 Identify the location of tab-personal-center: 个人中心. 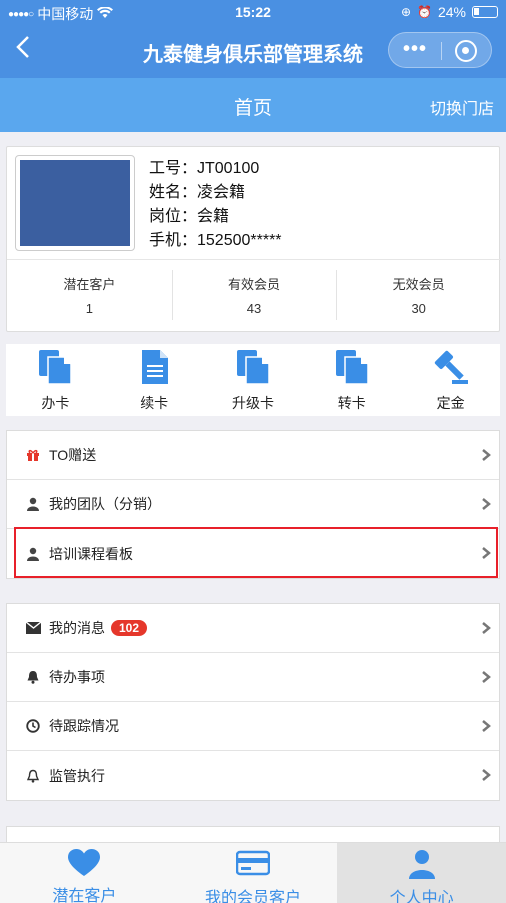
(421, 873).